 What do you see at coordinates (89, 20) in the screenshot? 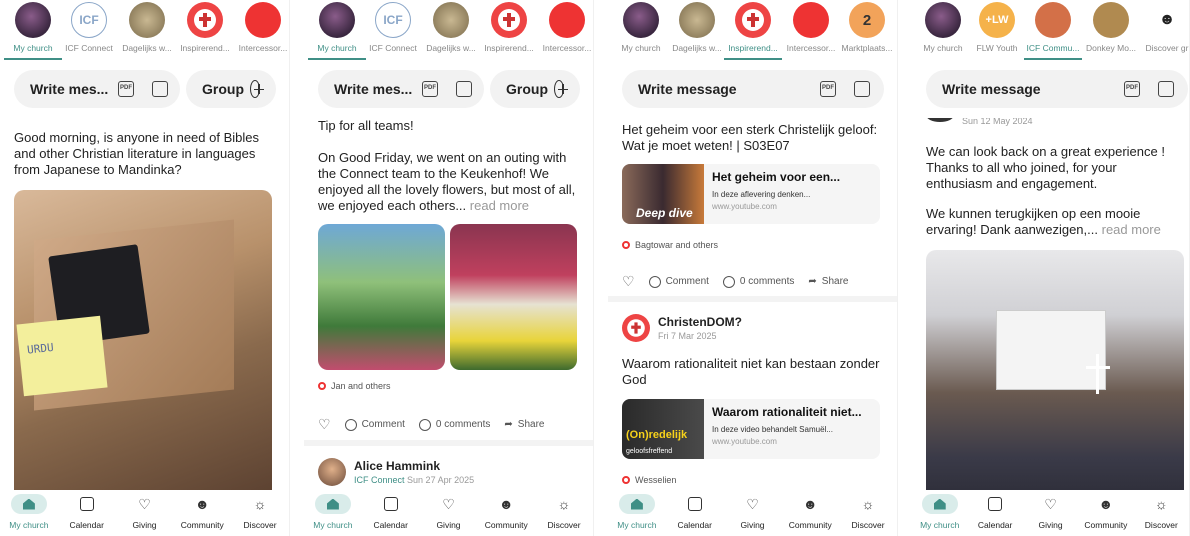
I see `icf-logo-avatar: ICF` at bounding box center [89, 20].